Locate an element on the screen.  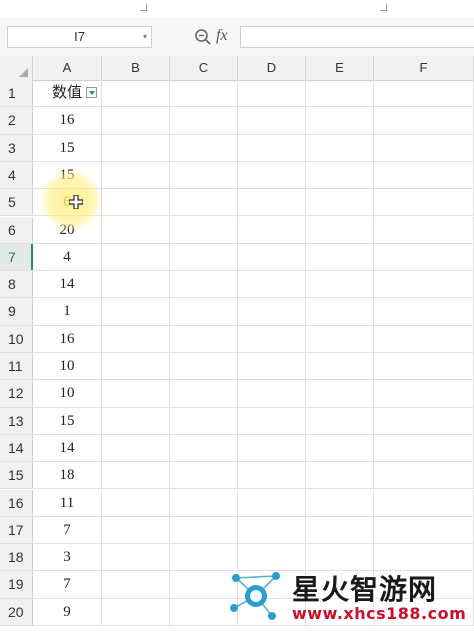
row-header: 15 is located at coordinates (16, 475).